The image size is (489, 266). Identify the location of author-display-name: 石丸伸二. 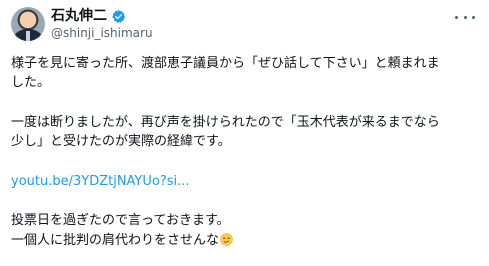
(79, 16).